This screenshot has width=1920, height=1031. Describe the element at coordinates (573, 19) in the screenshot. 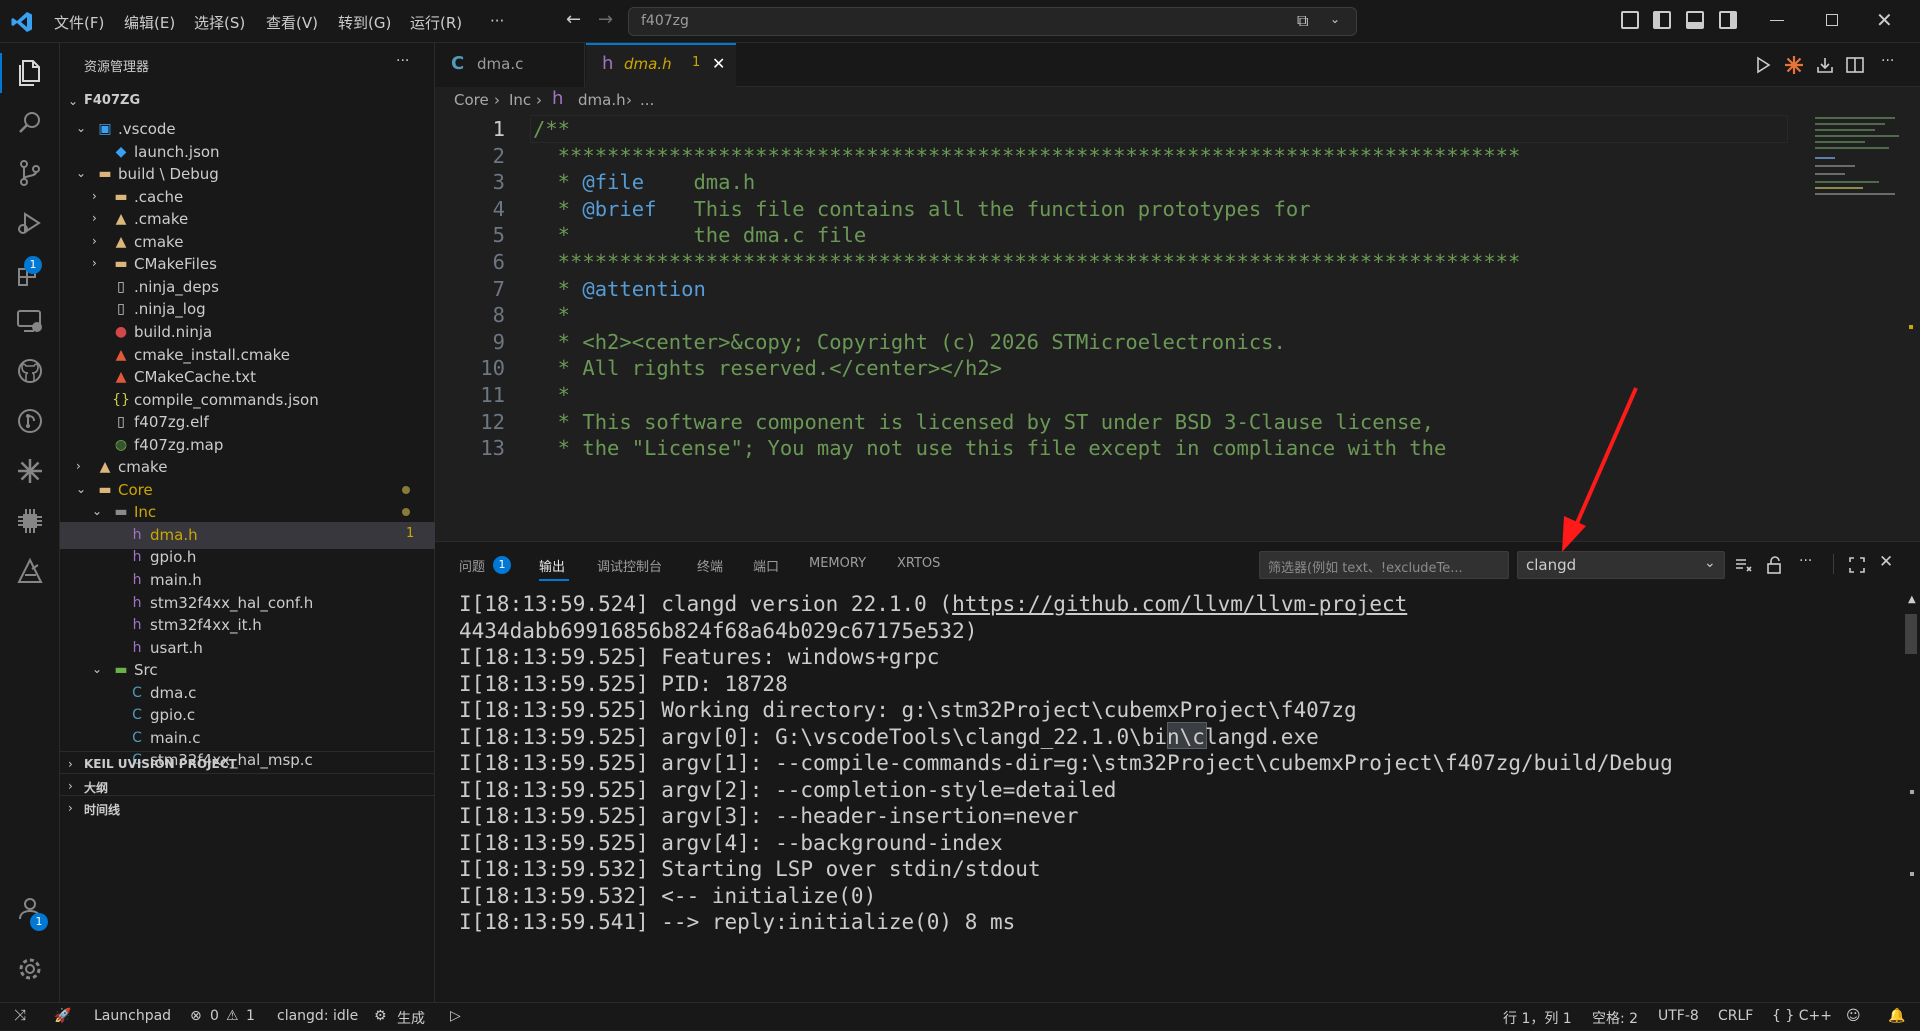

I see `nav-back-button: ←` at that location.